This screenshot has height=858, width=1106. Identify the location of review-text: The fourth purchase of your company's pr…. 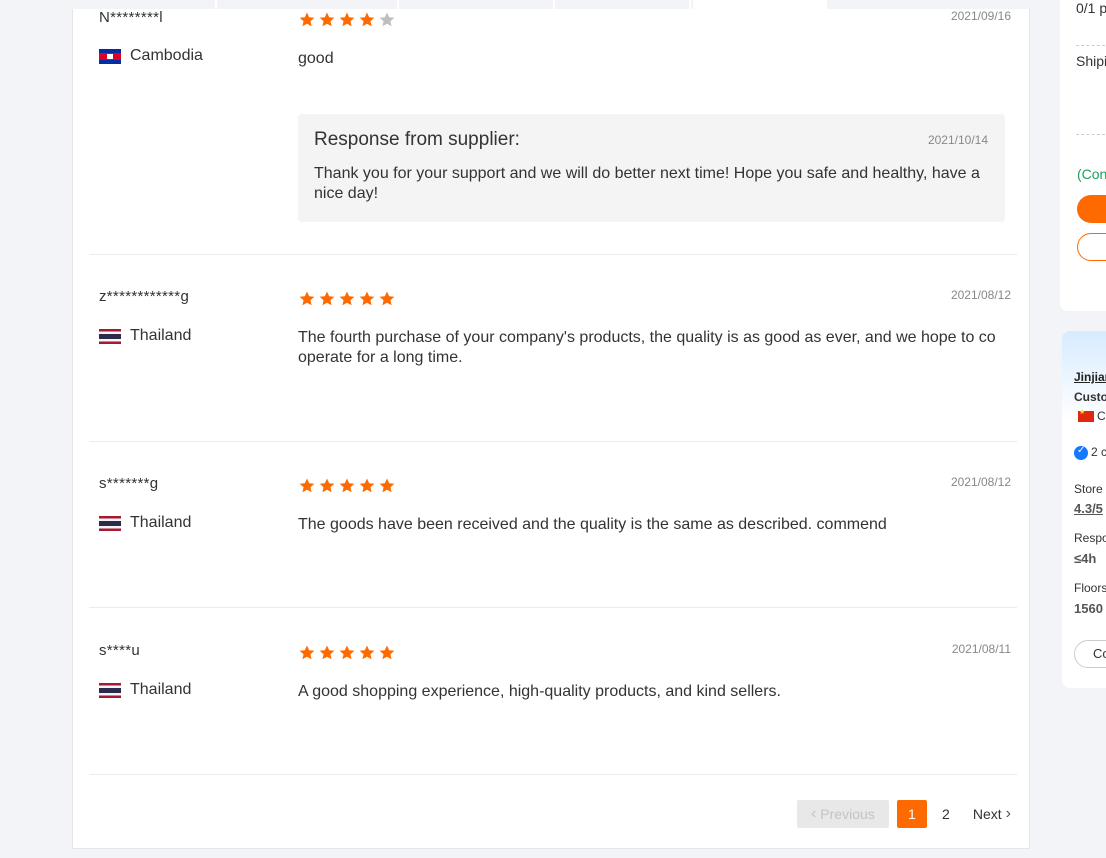
(647, 347).